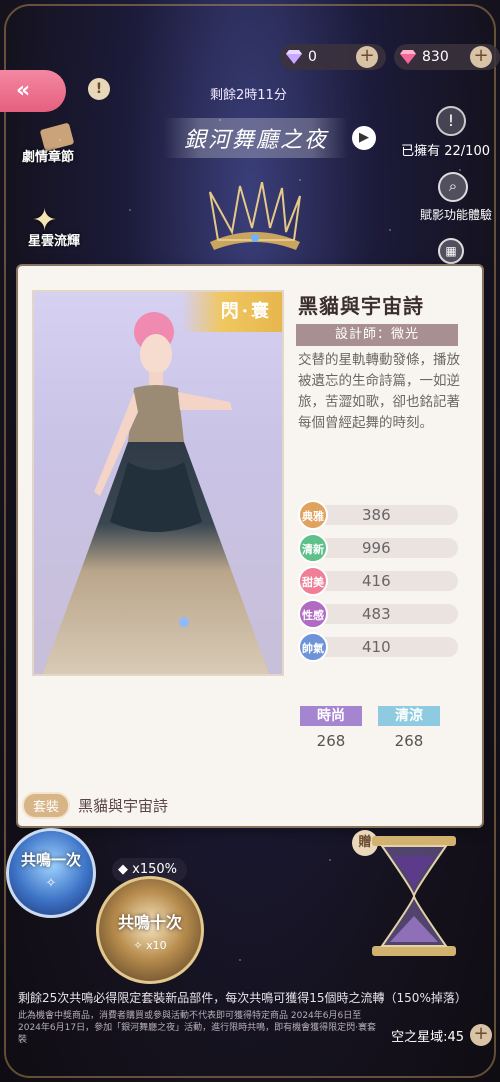 The image size is (500, 1082). I want to click on stat-row-sexy: 性感 483, so click(378, 614).